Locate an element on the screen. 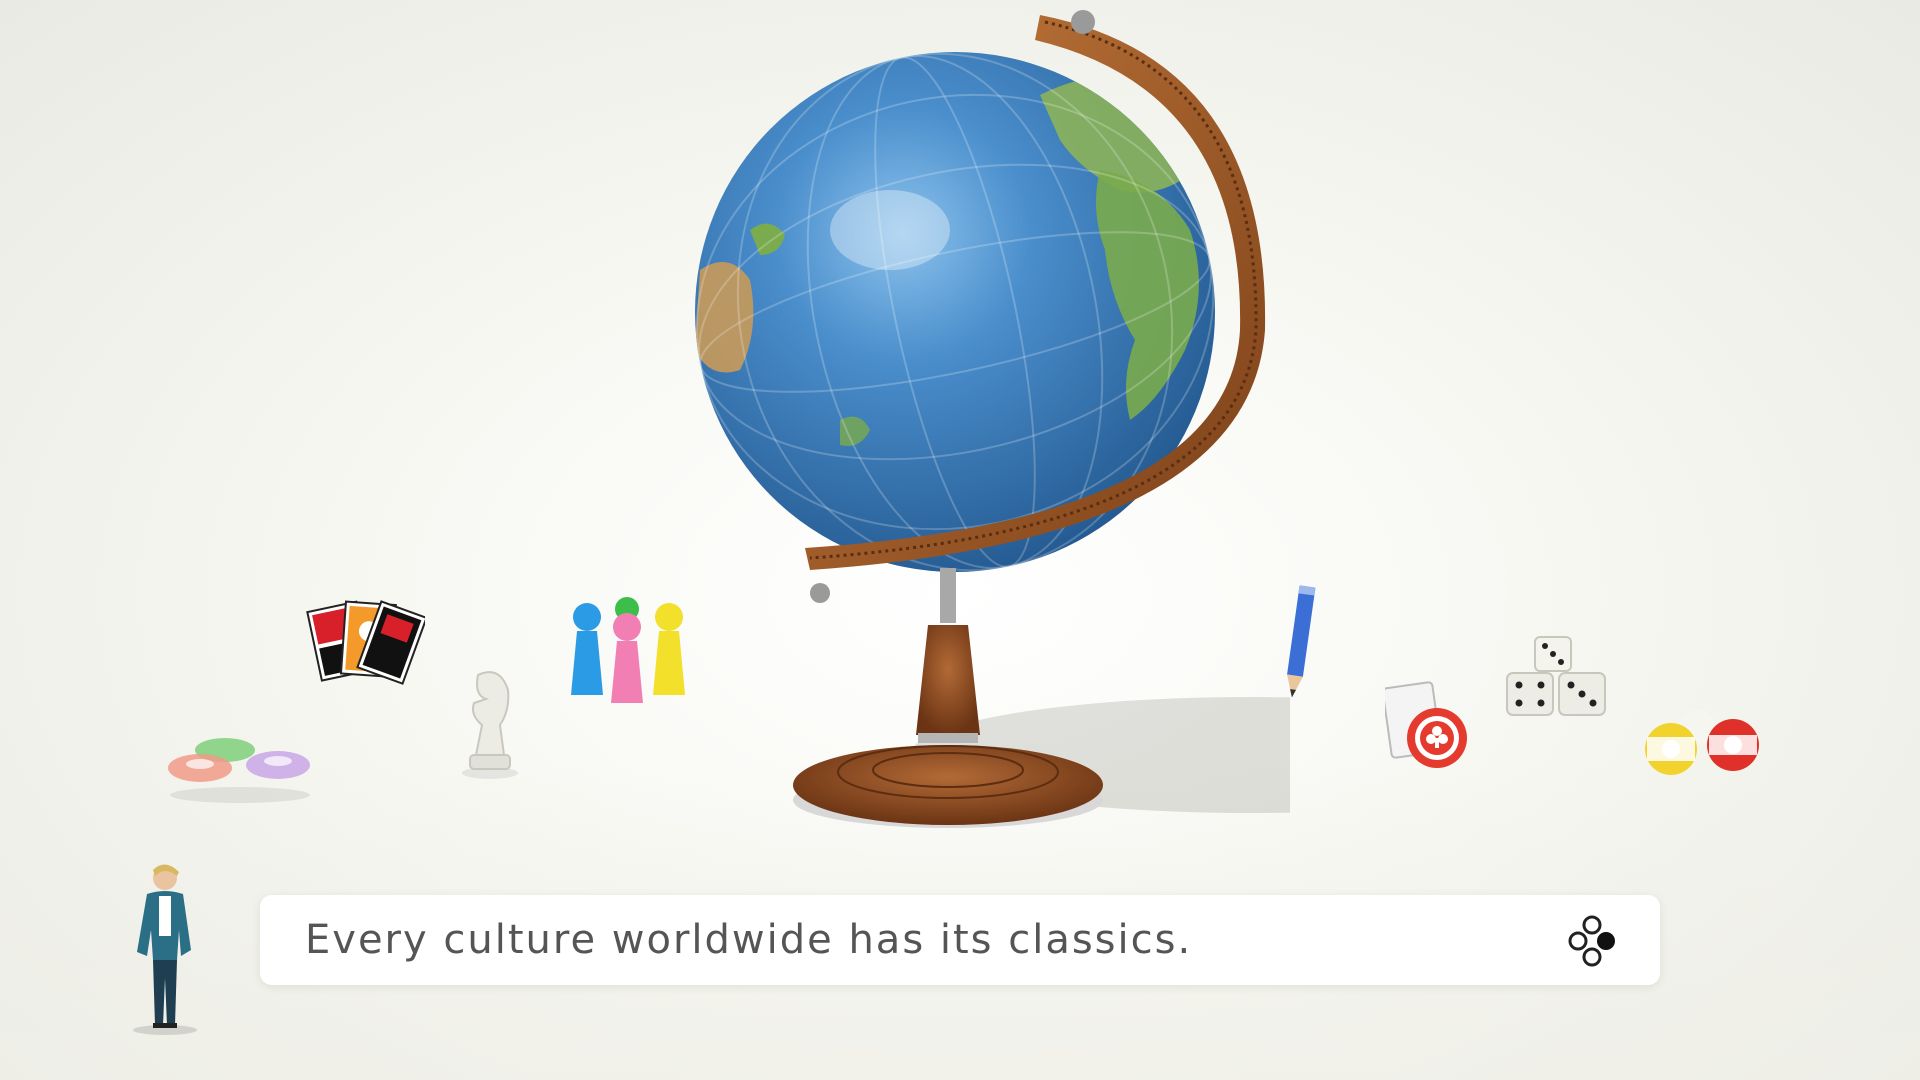  poker-chip-icon is located at coordinates (1426, 724).